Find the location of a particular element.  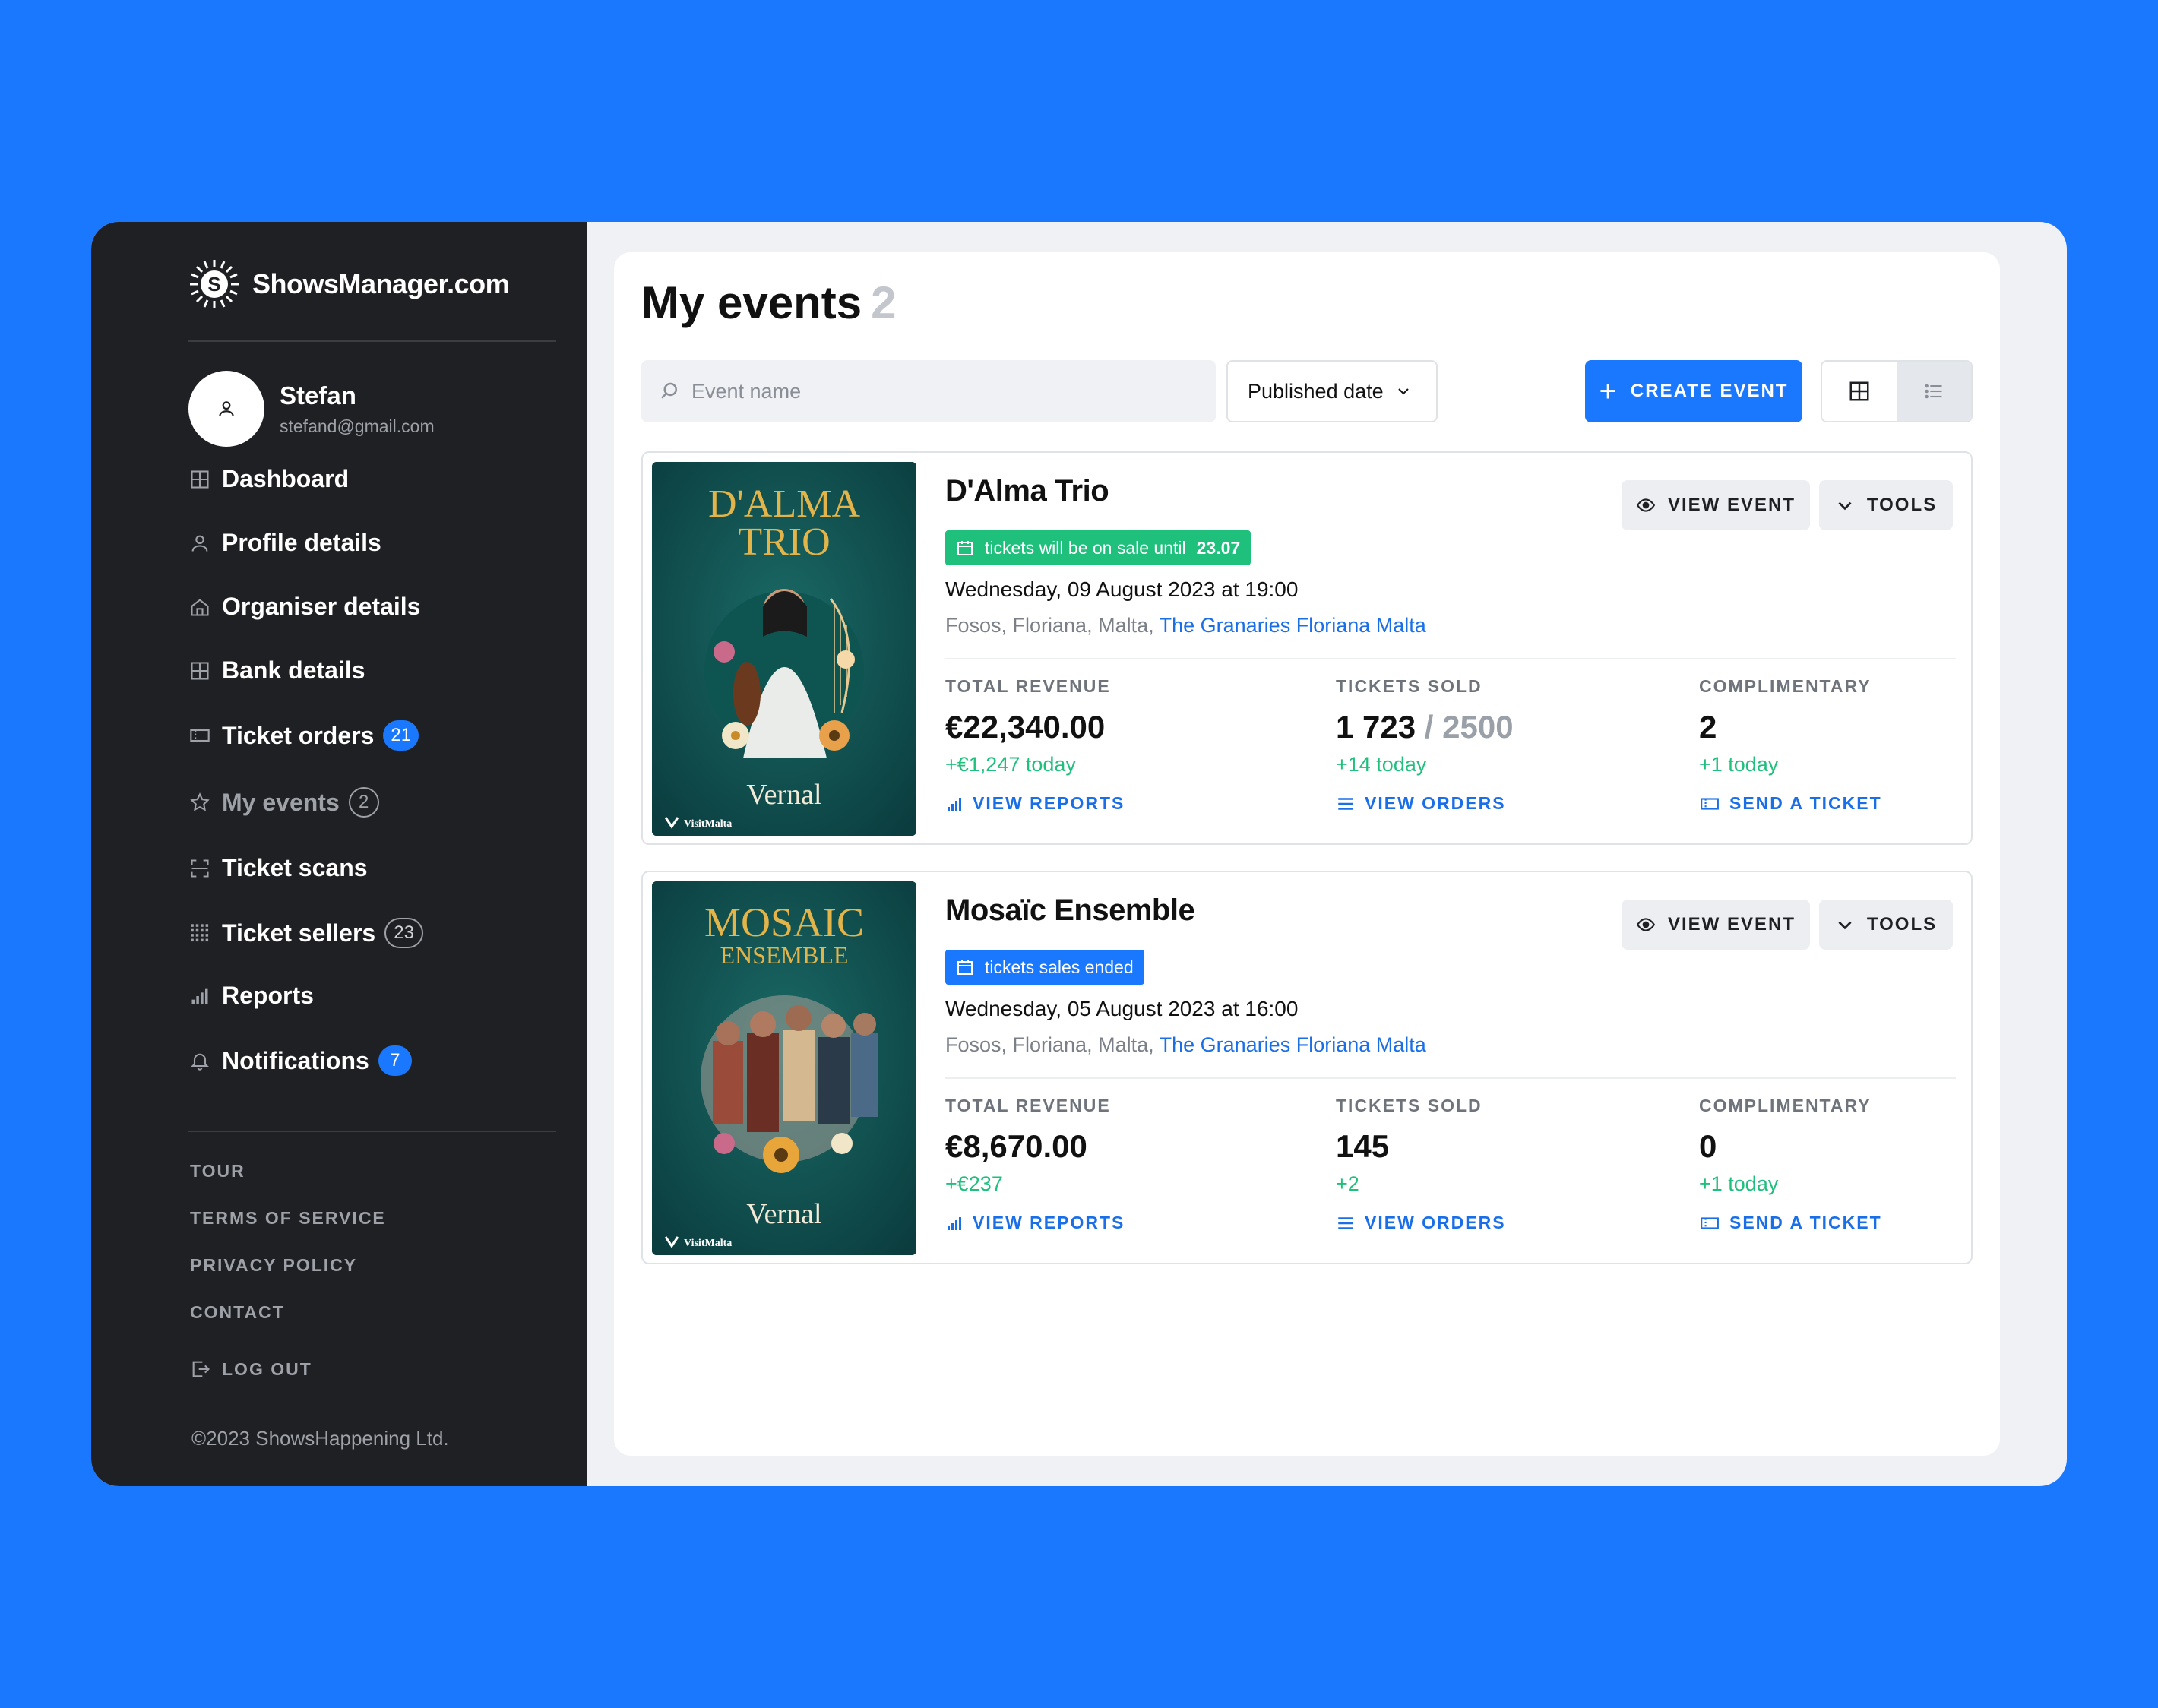

event-poster: MOSAIC ENSEMBLE Vernal VisitMalta is located at coordinates (784, 1068).